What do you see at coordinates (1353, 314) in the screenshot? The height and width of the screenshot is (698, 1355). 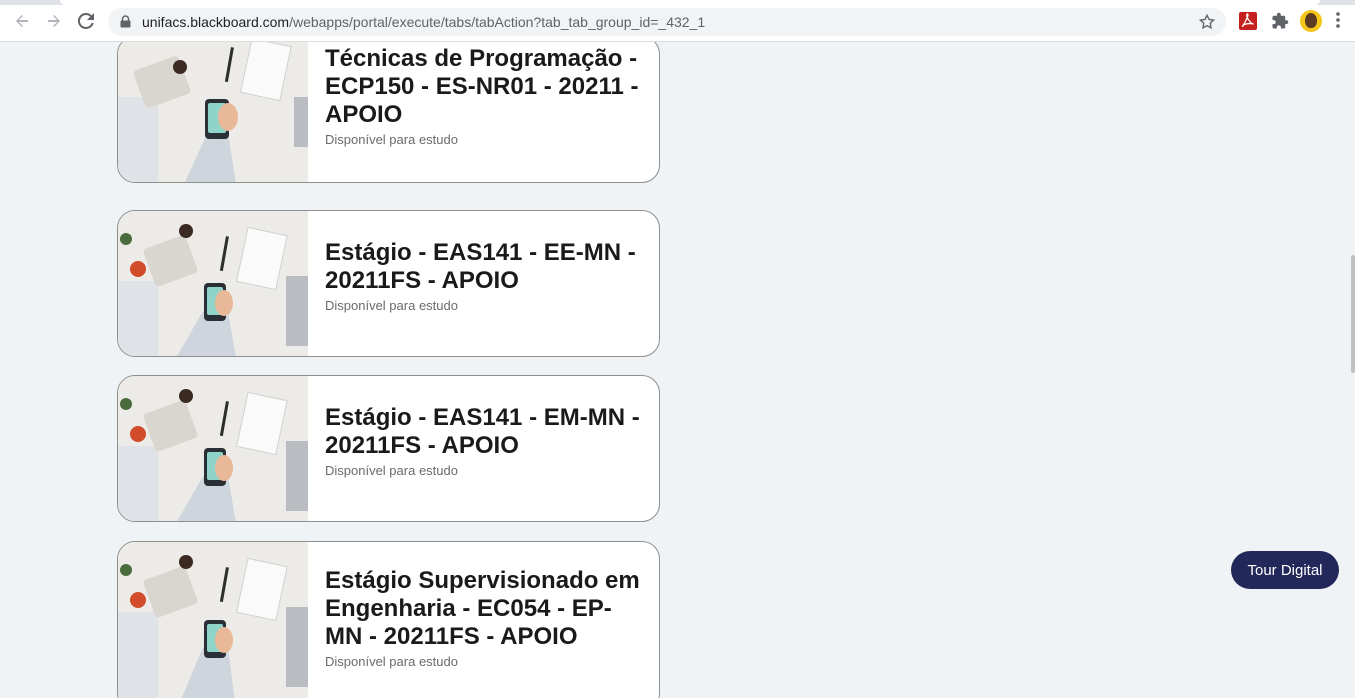 I see `scrollbar-thumb` at bounding box center [1353, 314].